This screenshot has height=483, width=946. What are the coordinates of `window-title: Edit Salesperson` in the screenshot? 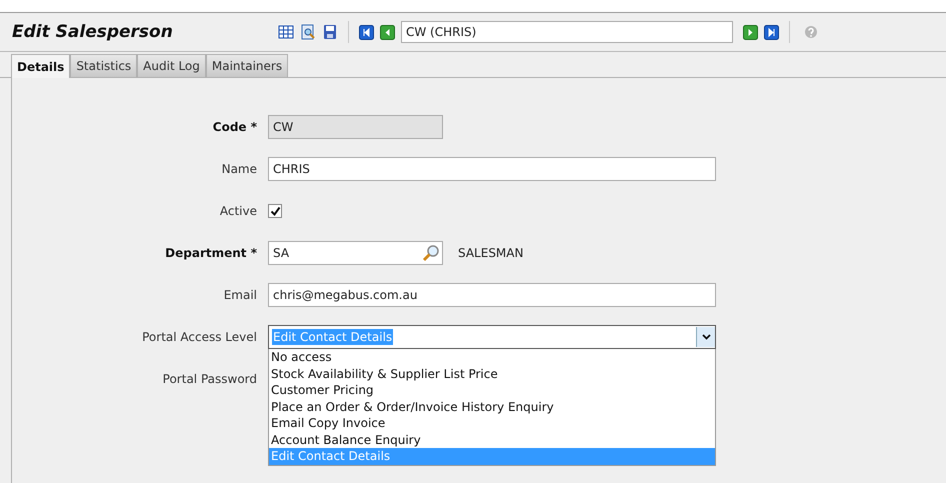 It's located at (93, 32).